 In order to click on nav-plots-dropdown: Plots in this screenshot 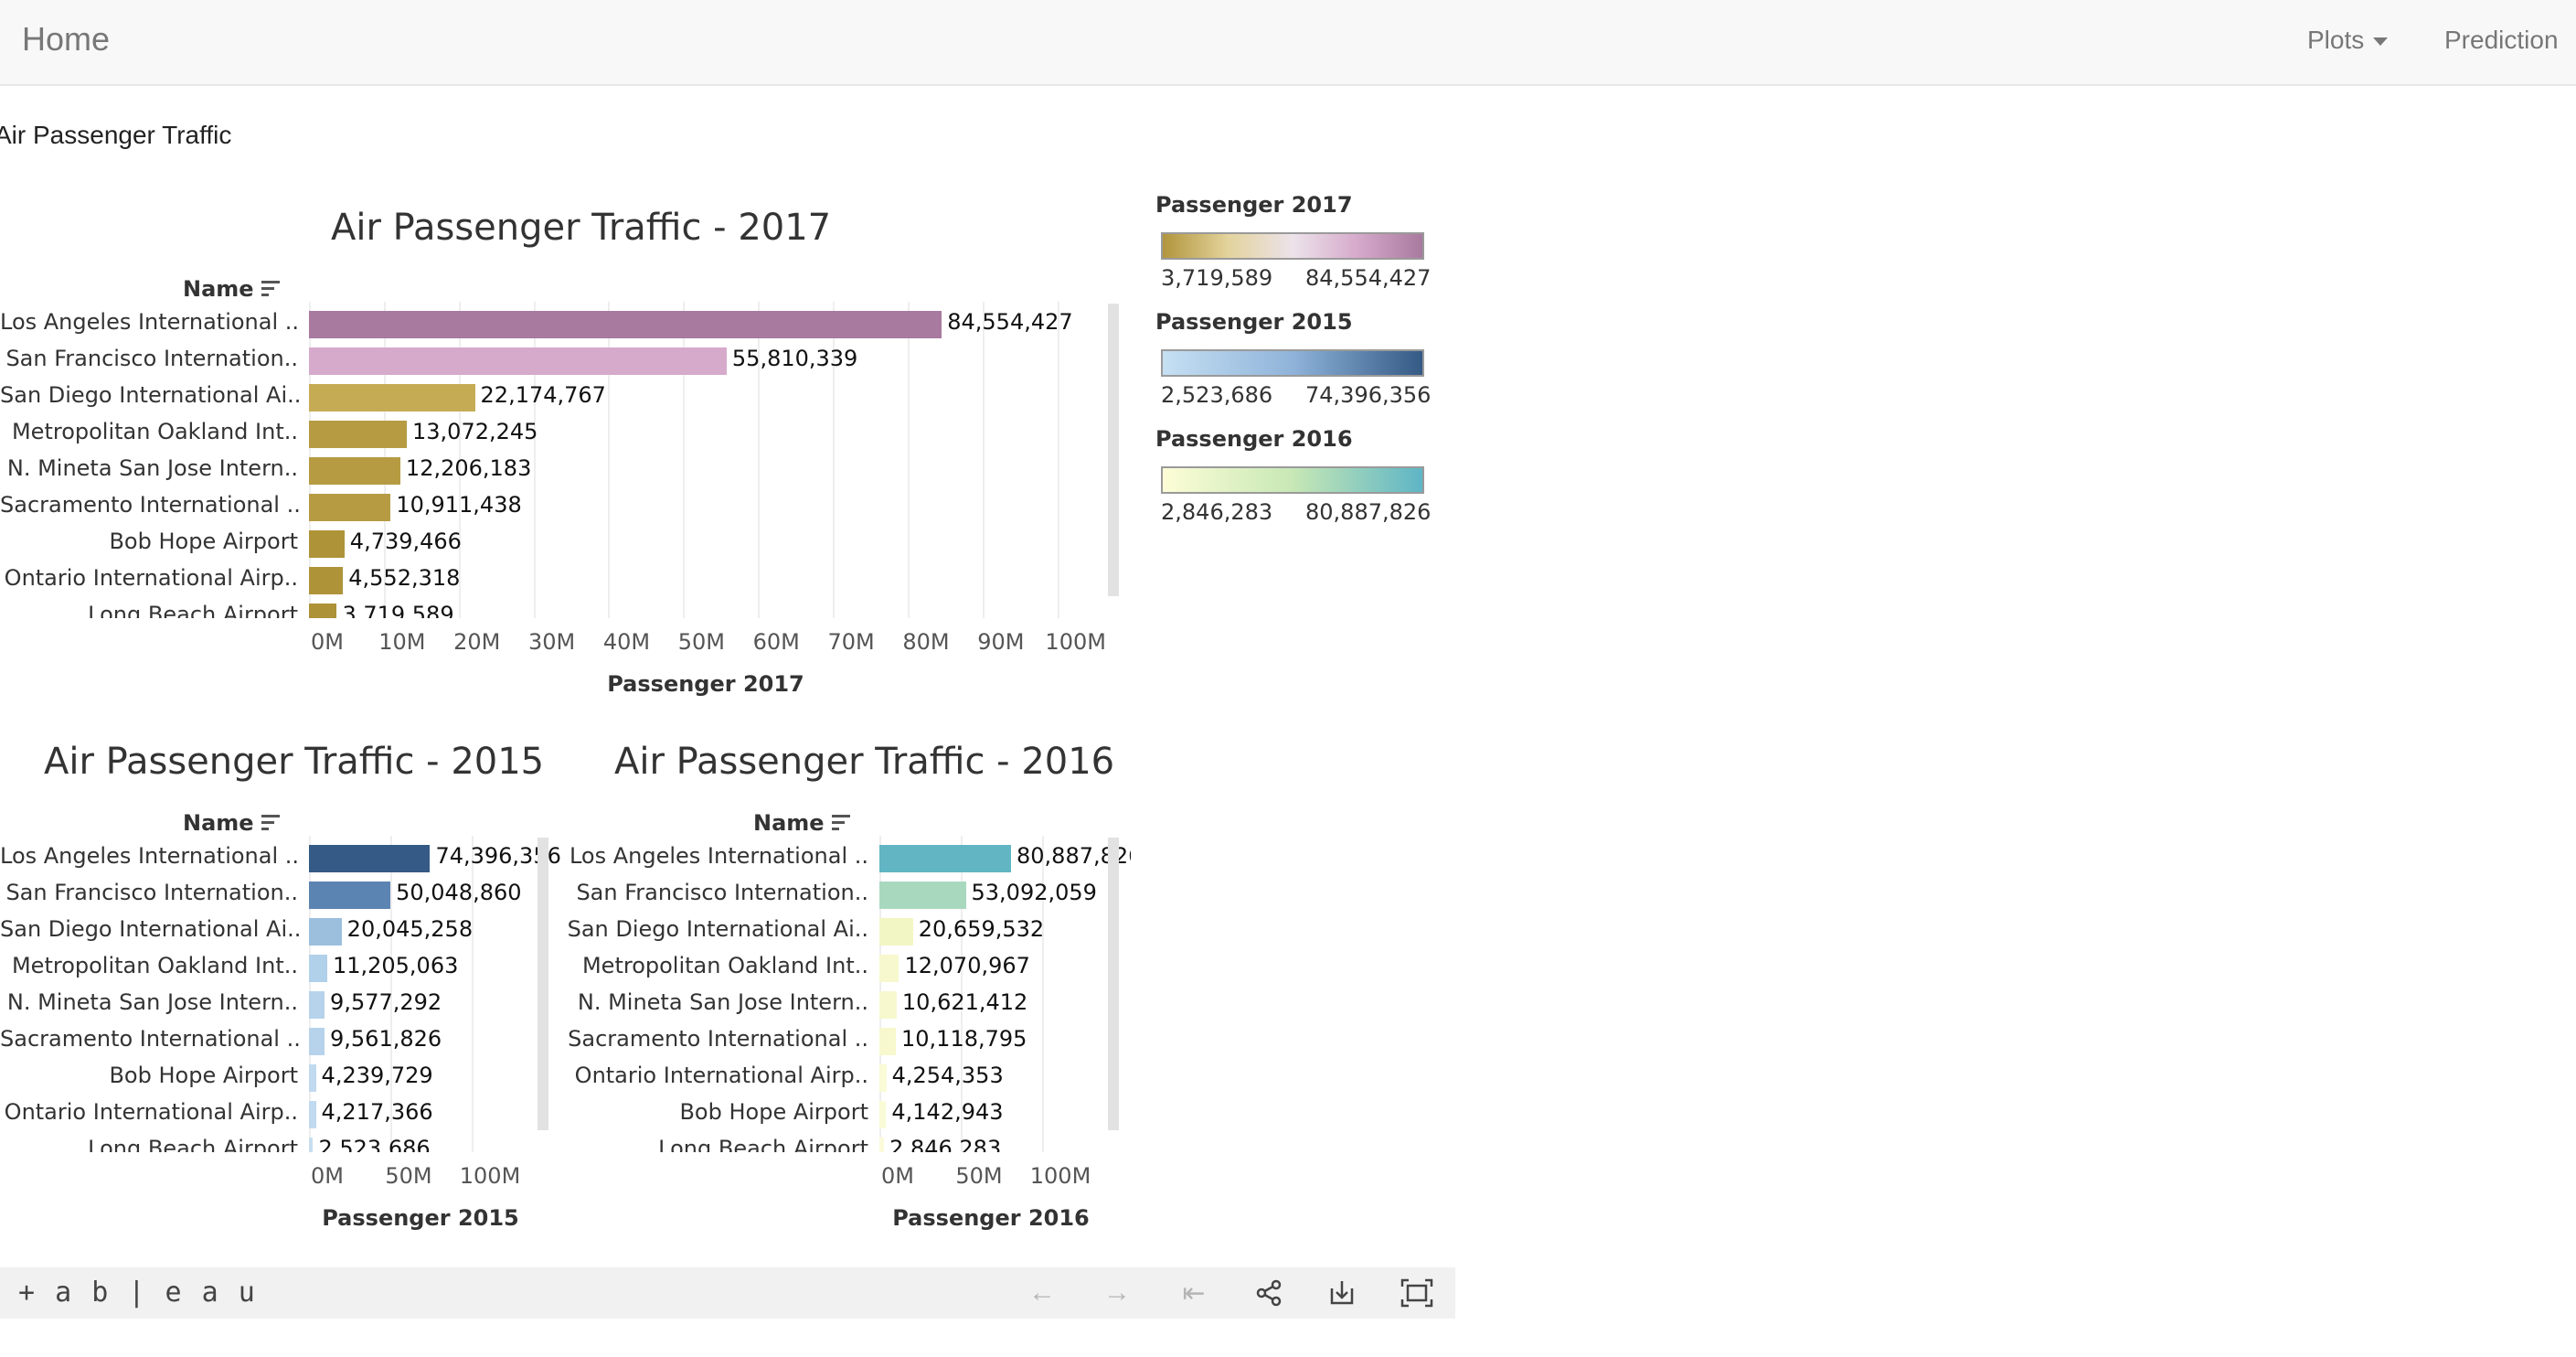, I will do `click(2348, 40)`.